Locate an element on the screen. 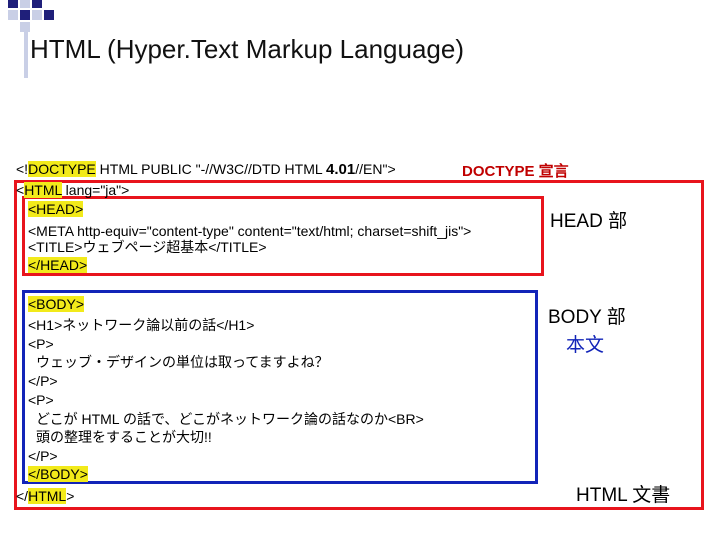  body-annotation: BODY 部 is located at coordinates (587, 317).